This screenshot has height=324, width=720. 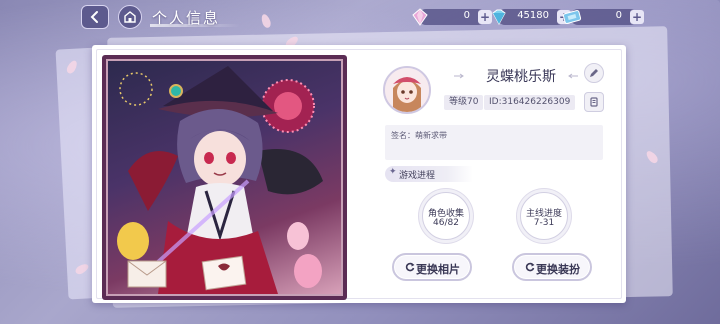 I want to click on game-progress-header: ✦ 游戏进程, so click(x=429, y=174).